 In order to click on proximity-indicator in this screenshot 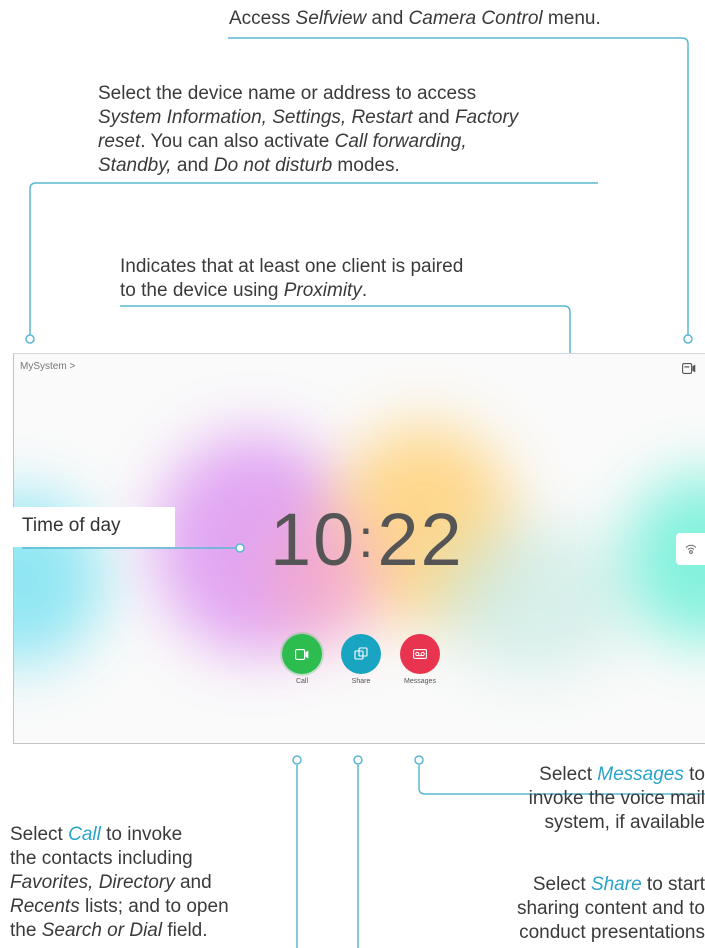, I will do `click(690, 549)`.